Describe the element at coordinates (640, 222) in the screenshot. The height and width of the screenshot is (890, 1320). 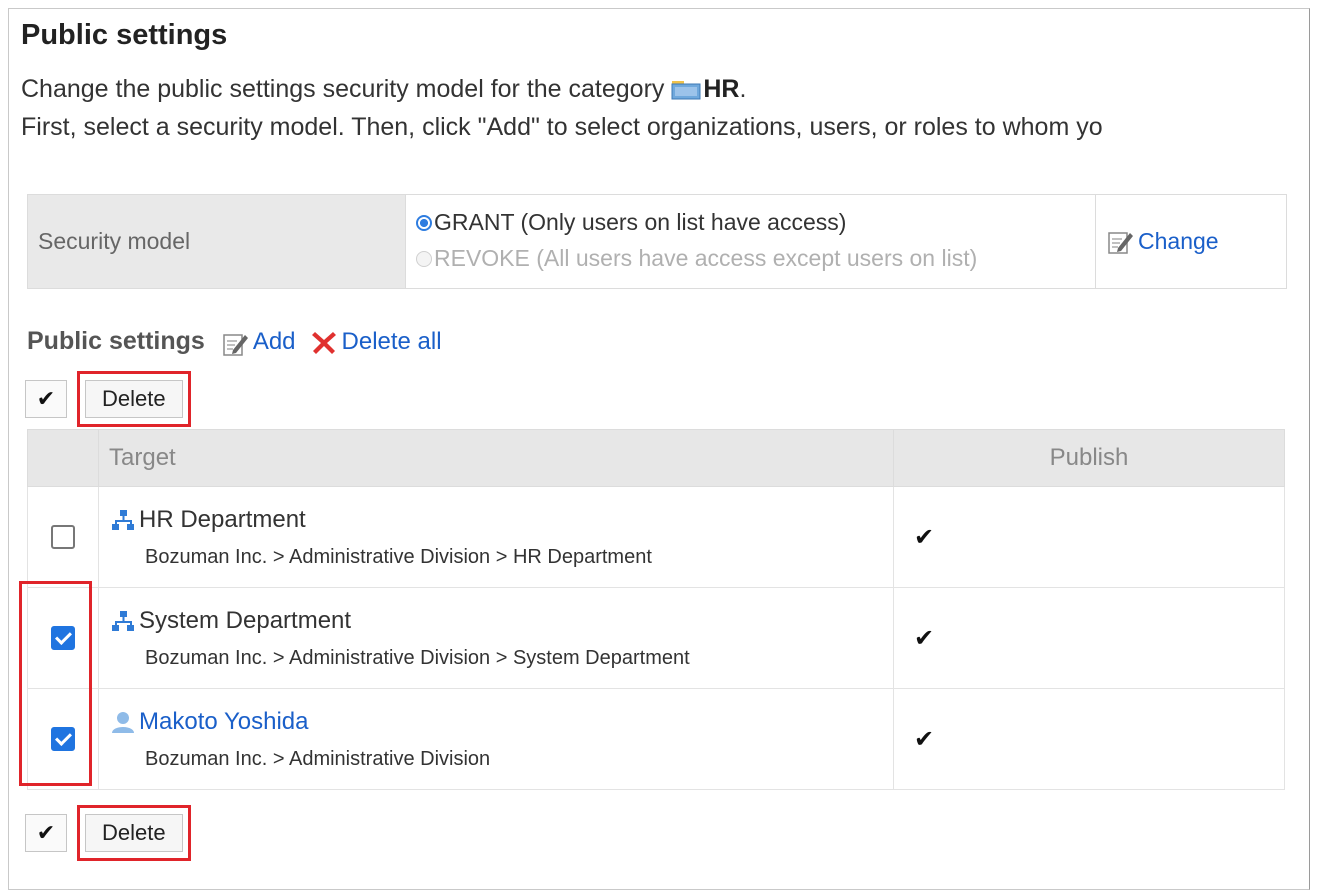
I see `grant-label: GRANT (Only users on list have access)` at that location.